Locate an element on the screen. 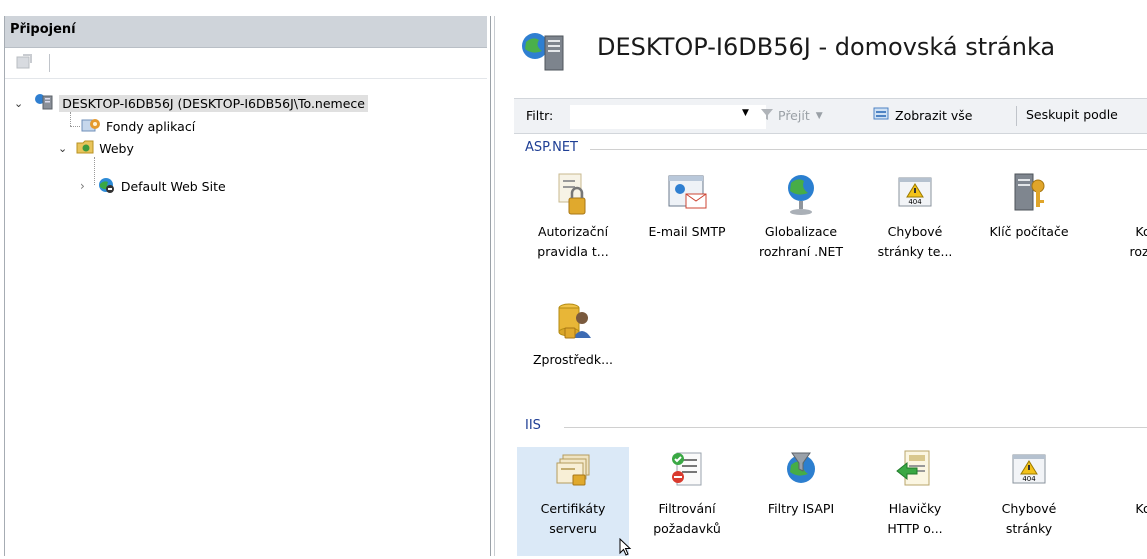  connections-title: Připojení is located at coordinates (43, 29).